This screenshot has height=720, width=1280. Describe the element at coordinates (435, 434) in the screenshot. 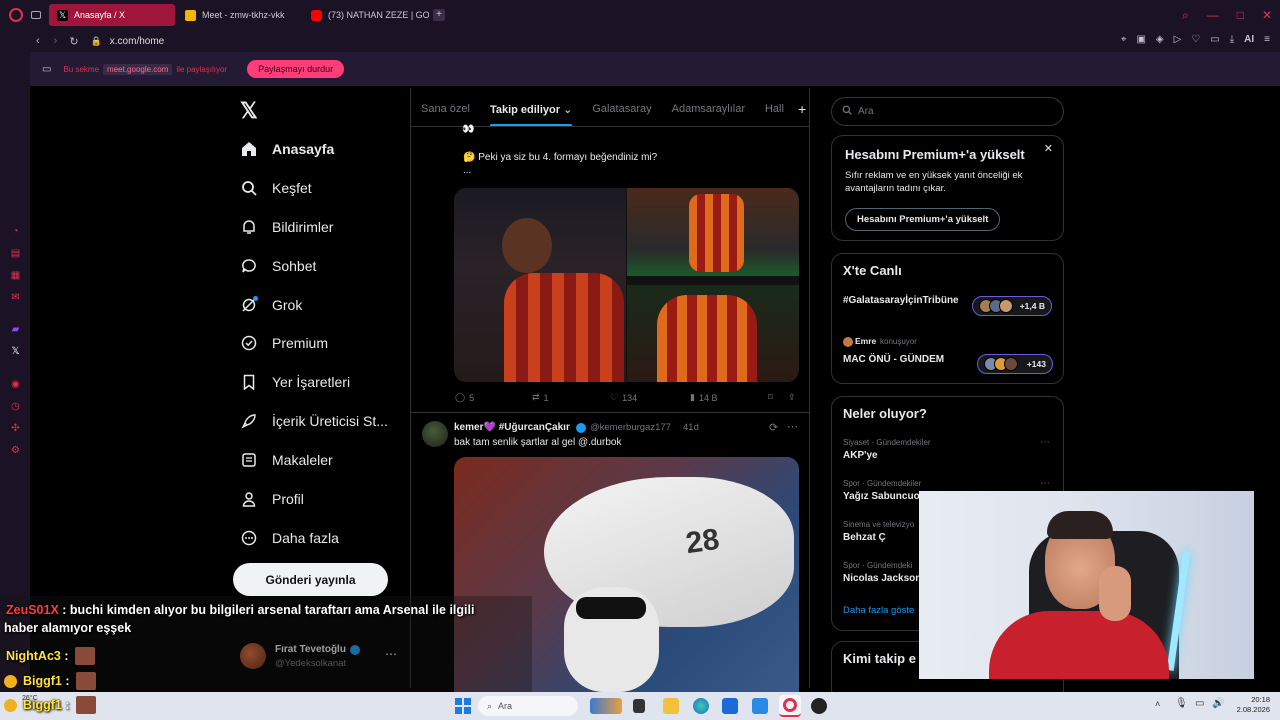

I see `avatar` at that location.